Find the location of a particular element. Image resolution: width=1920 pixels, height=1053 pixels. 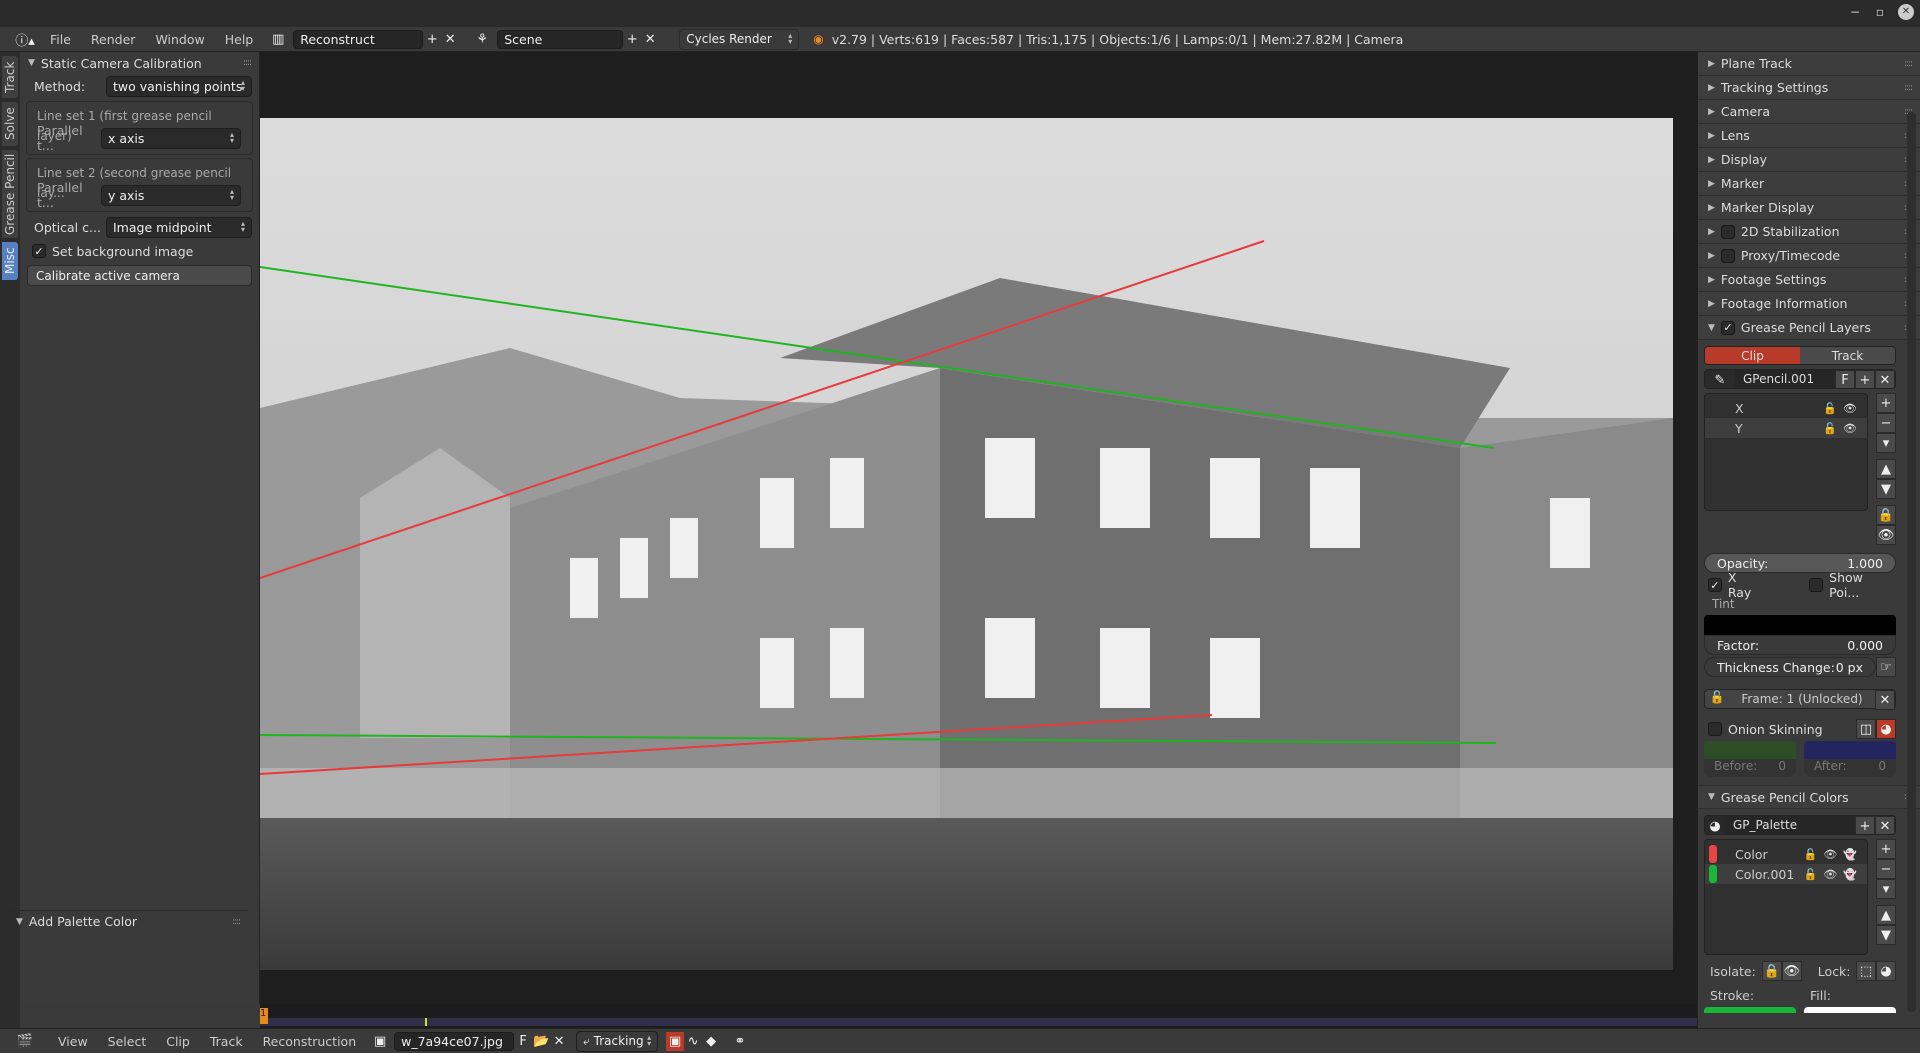

open-clip-icon: 📂 is located at coordinates (541, 1041).